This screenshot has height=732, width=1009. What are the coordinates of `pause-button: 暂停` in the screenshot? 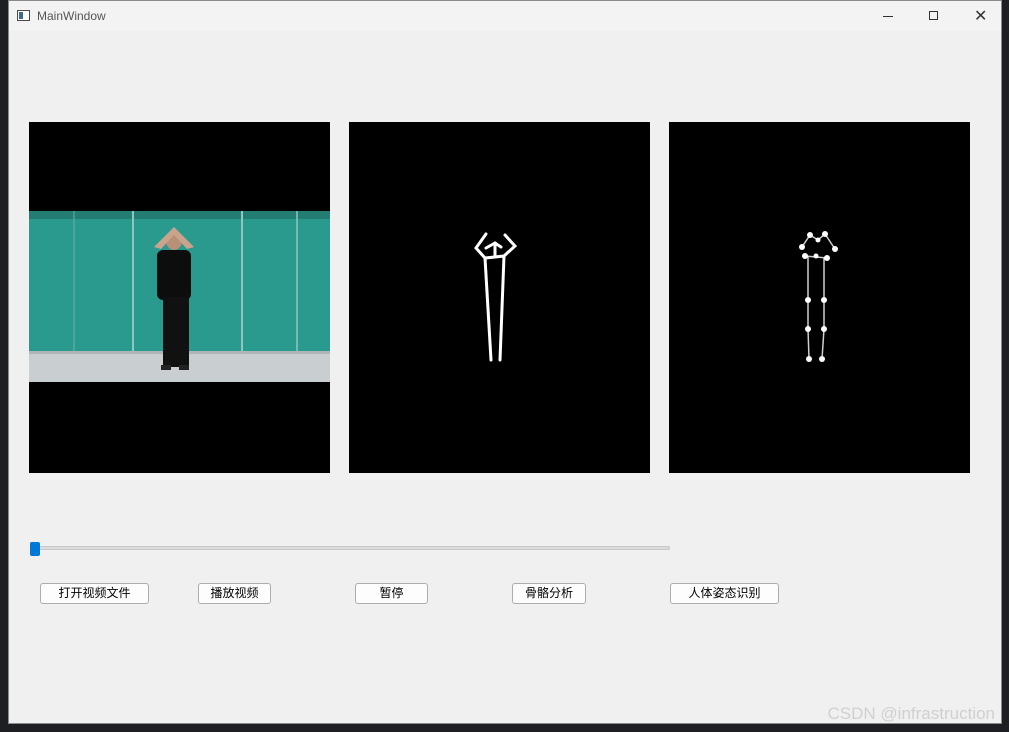 It's located at (391, 593).